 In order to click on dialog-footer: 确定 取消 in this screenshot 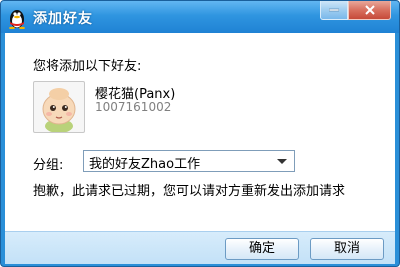, I will do `click(200, 247)`.